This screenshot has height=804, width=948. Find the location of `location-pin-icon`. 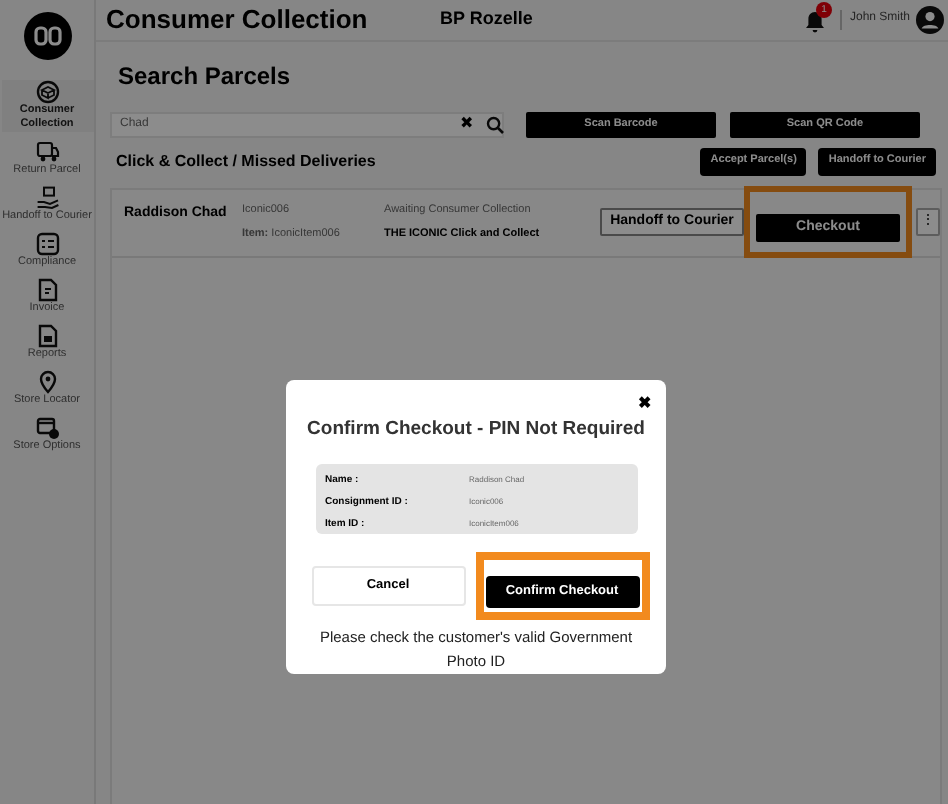

location-pin-icon is located at coordinates (47, 382).